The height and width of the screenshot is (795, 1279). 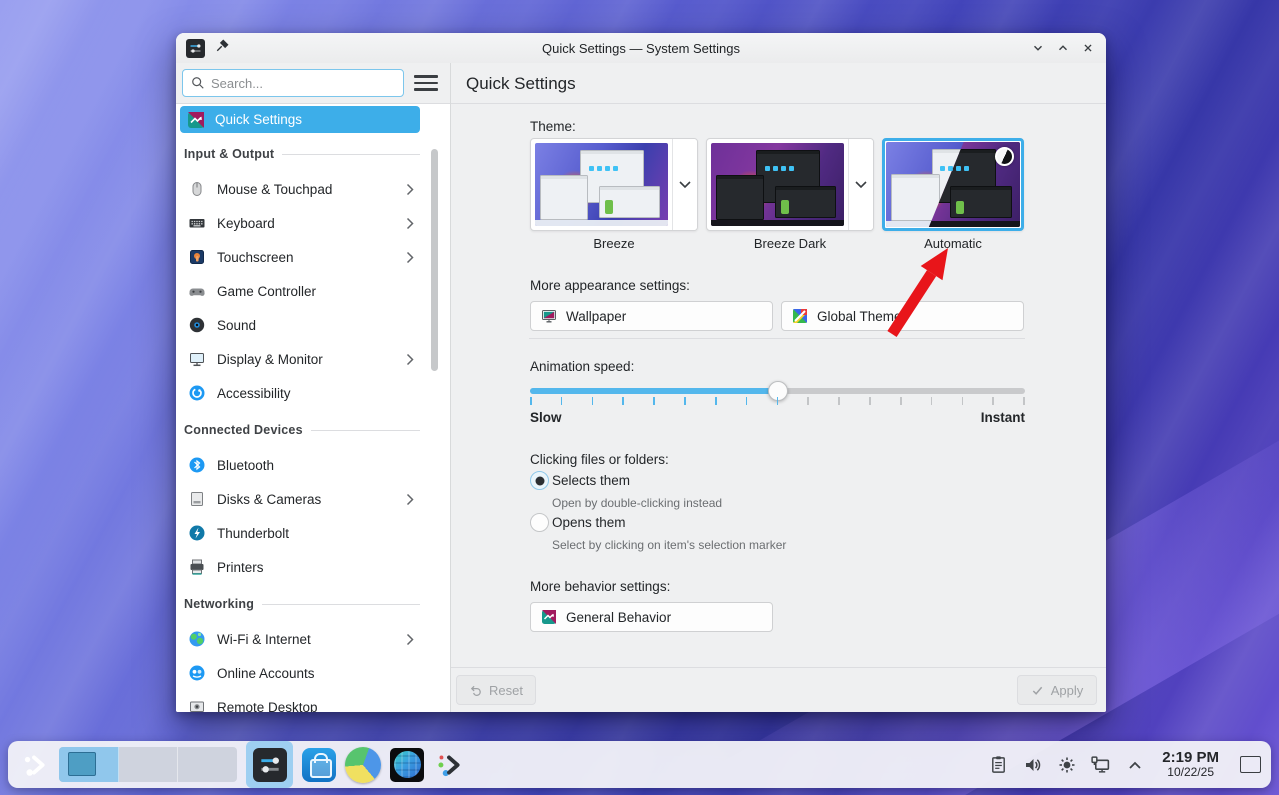 What do you see at coordinates (82, 764) in the screenshot?
I see `desktop-1-window` at bounding box center [82, 764].